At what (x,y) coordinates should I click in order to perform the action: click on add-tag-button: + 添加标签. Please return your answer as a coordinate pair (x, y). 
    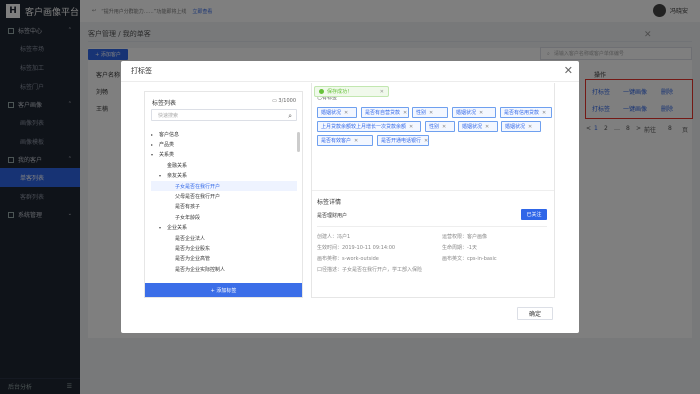
    Looking at the image, I should click on (223, 290).